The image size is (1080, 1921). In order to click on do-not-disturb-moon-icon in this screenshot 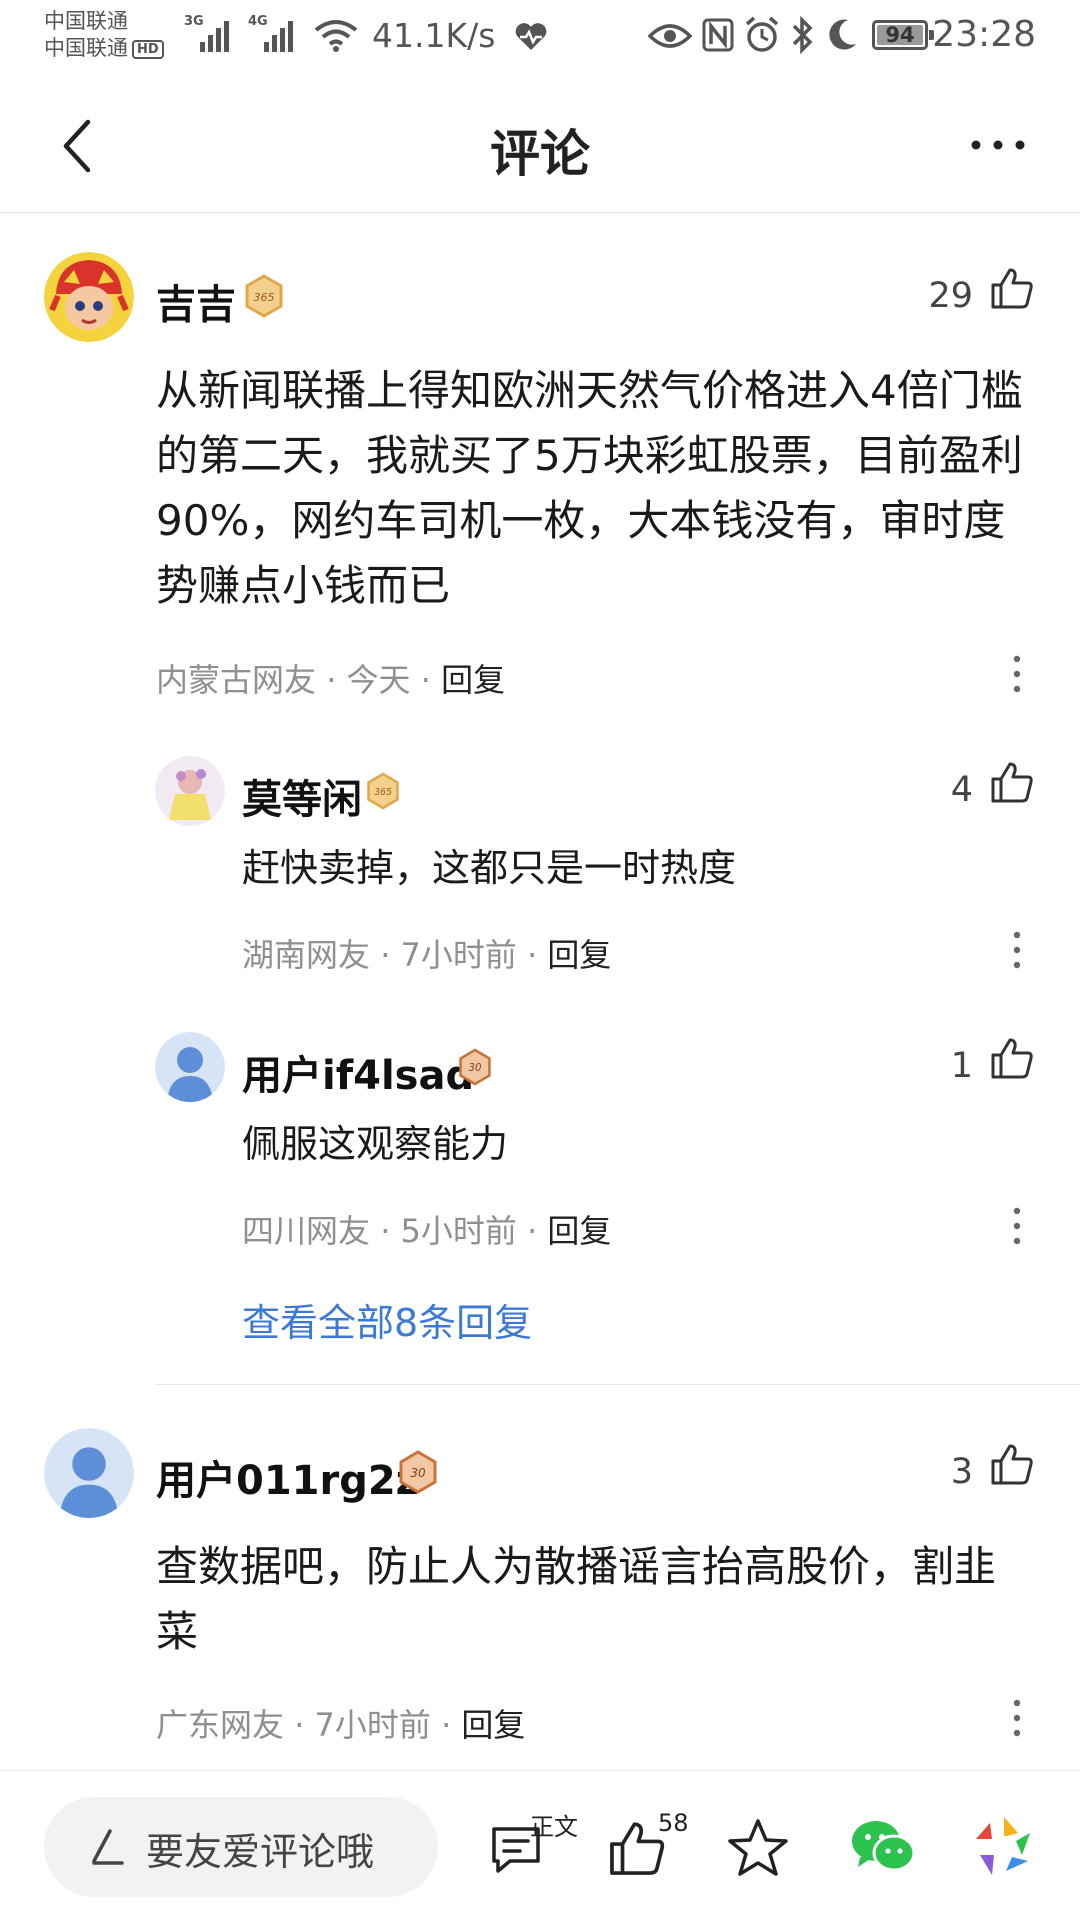, I will do `click(842, 34)`.